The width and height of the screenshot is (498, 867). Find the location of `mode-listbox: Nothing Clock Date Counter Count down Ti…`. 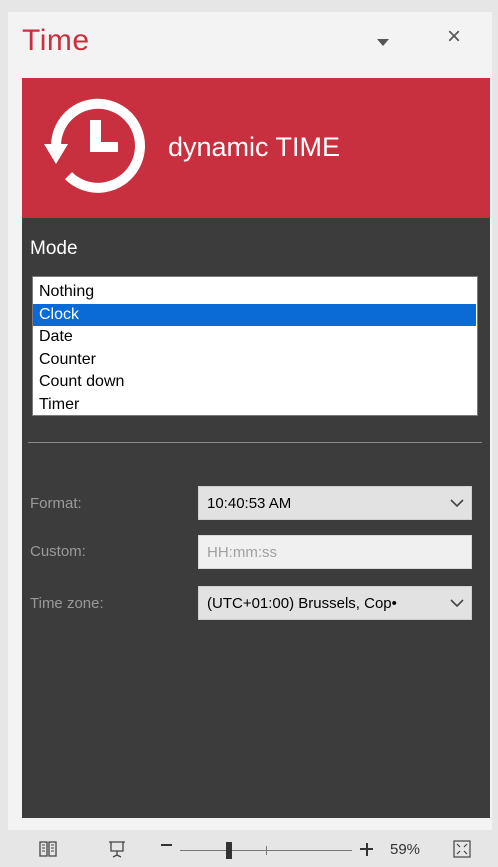

mode-listbox: Nothing Clock Date Counter Count down Ti… is located at coordinates (255, 346).